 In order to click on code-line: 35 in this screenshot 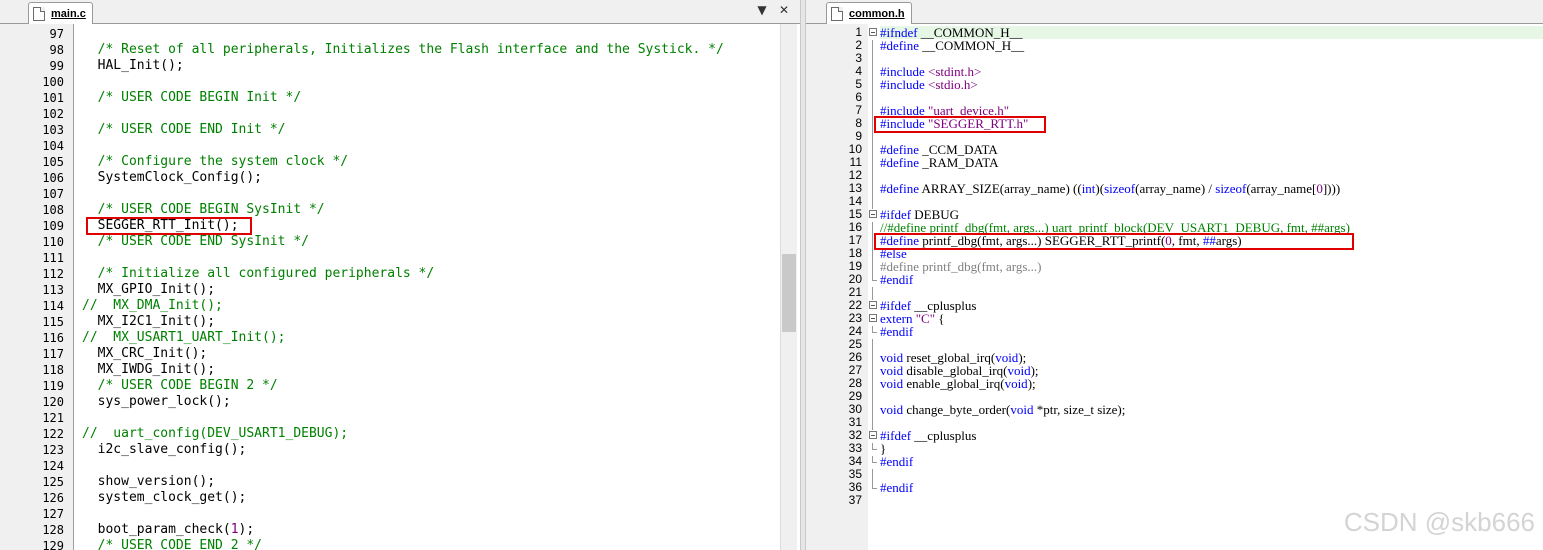, I will do `click(1174, 475)`.